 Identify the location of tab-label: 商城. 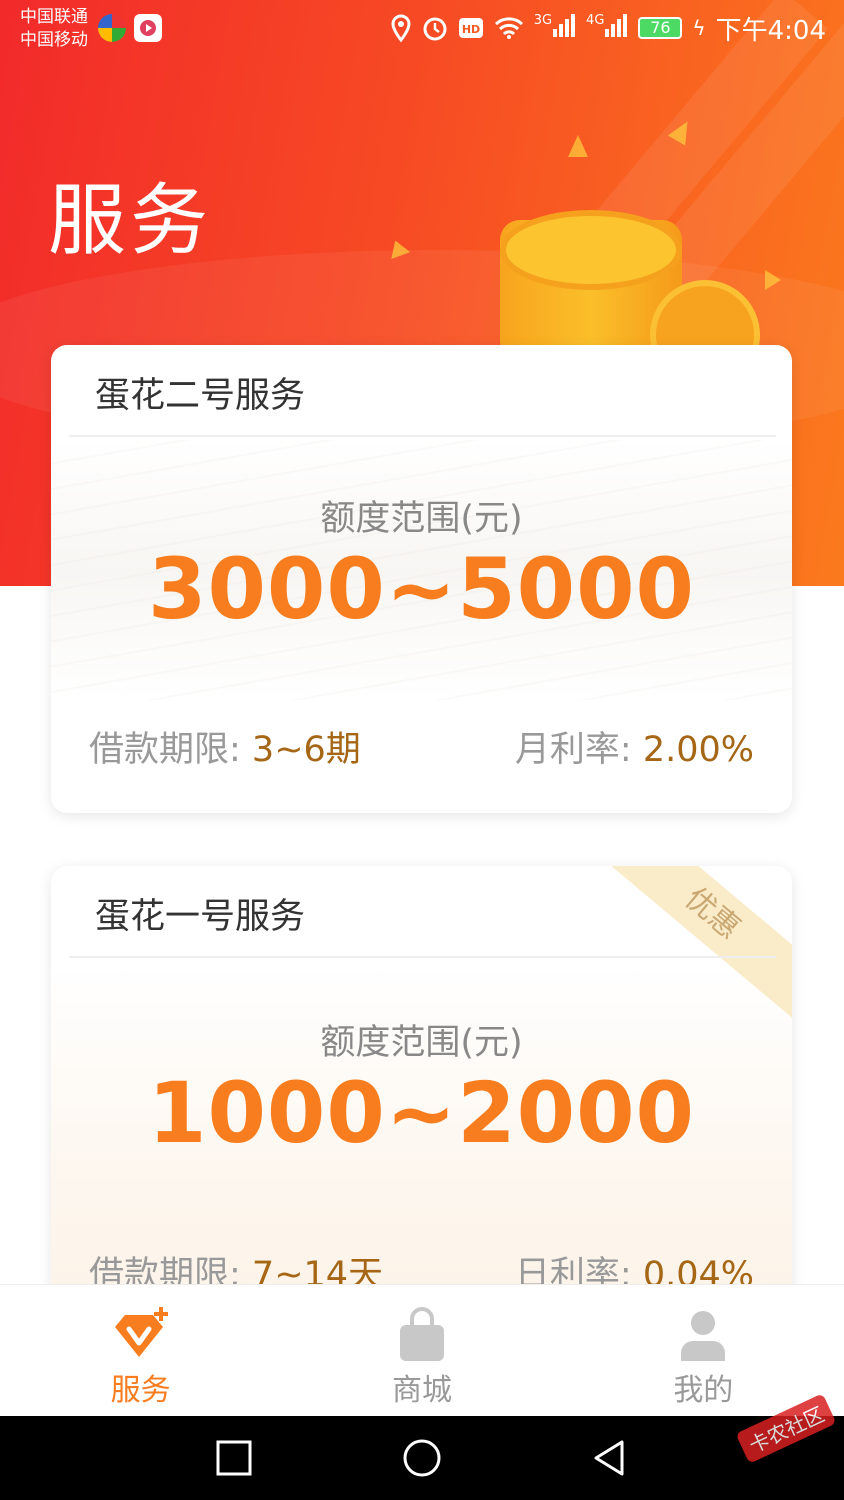
(421, 1390).